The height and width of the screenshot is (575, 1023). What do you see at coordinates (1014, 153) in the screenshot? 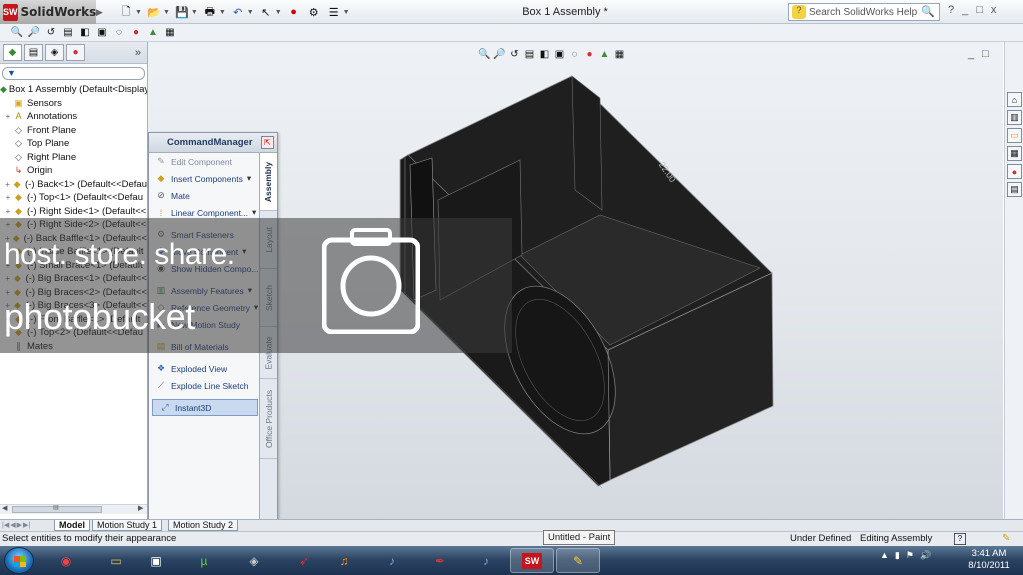
I see `view-palette-icon: ▦` at bounding box center [1014, 153].